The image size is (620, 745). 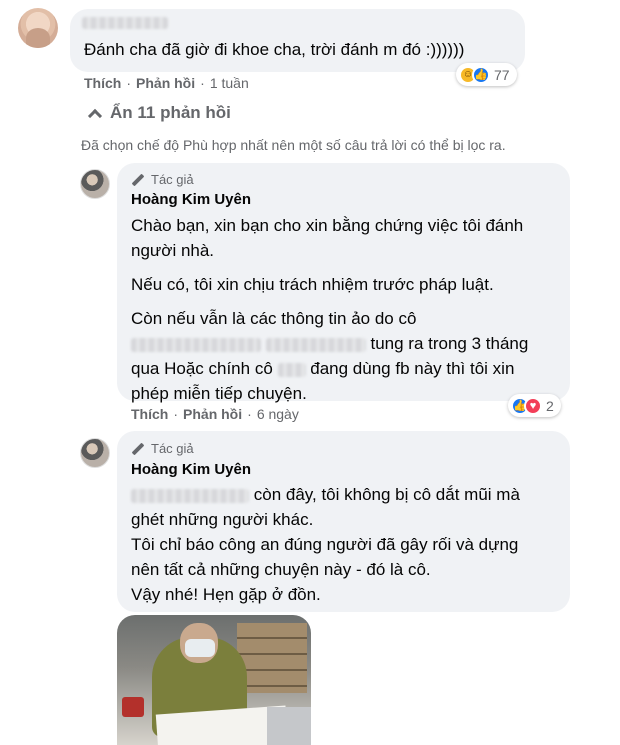 I want to click on chevron-up-icon, so click(x=95, y=116).